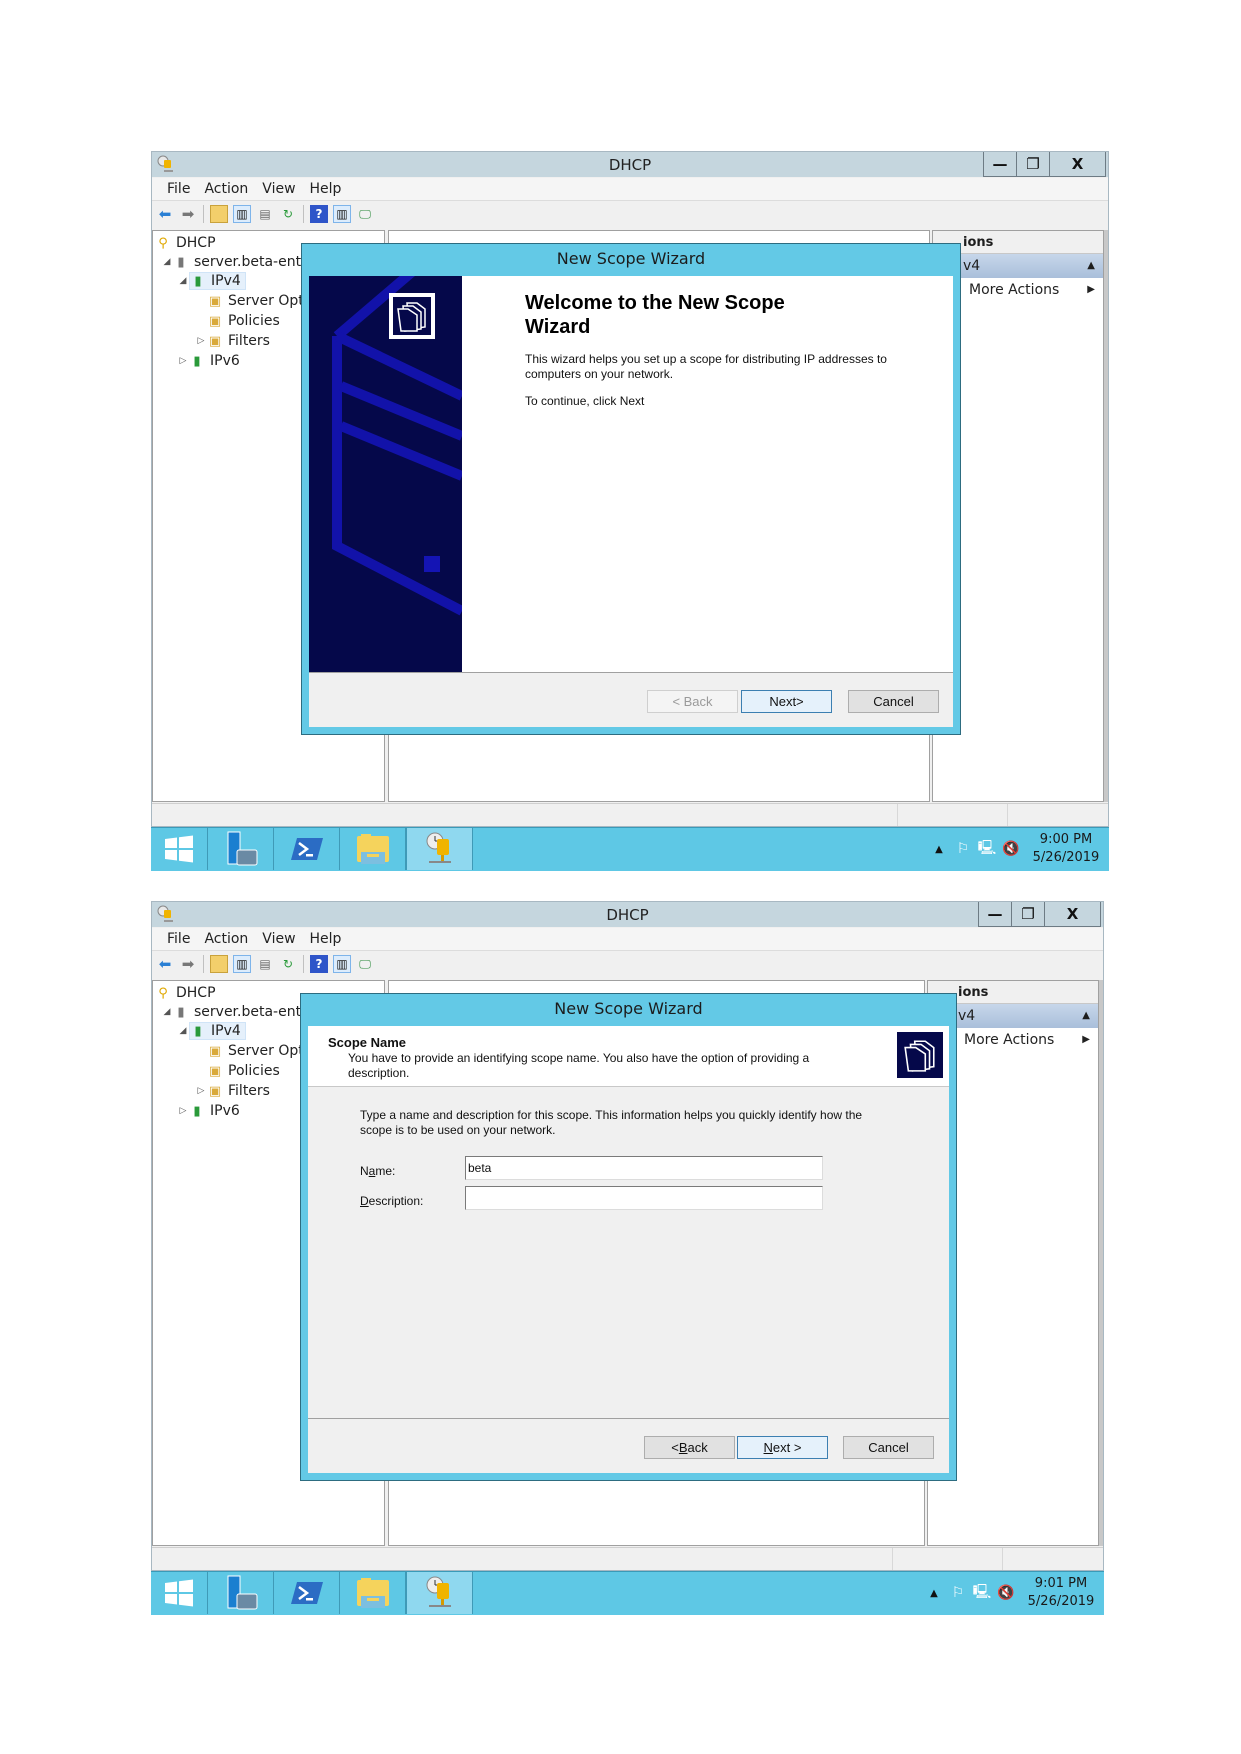  I want to click on actions-group-label: v4, so click(972, 266).